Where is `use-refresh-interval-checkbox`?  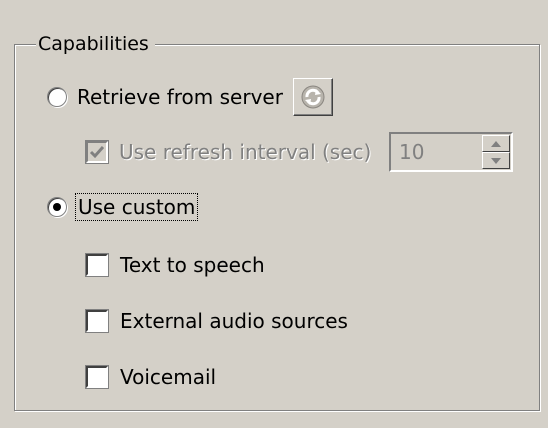 use-refresh-interval-checkbox is located at coordinates (97, 152).